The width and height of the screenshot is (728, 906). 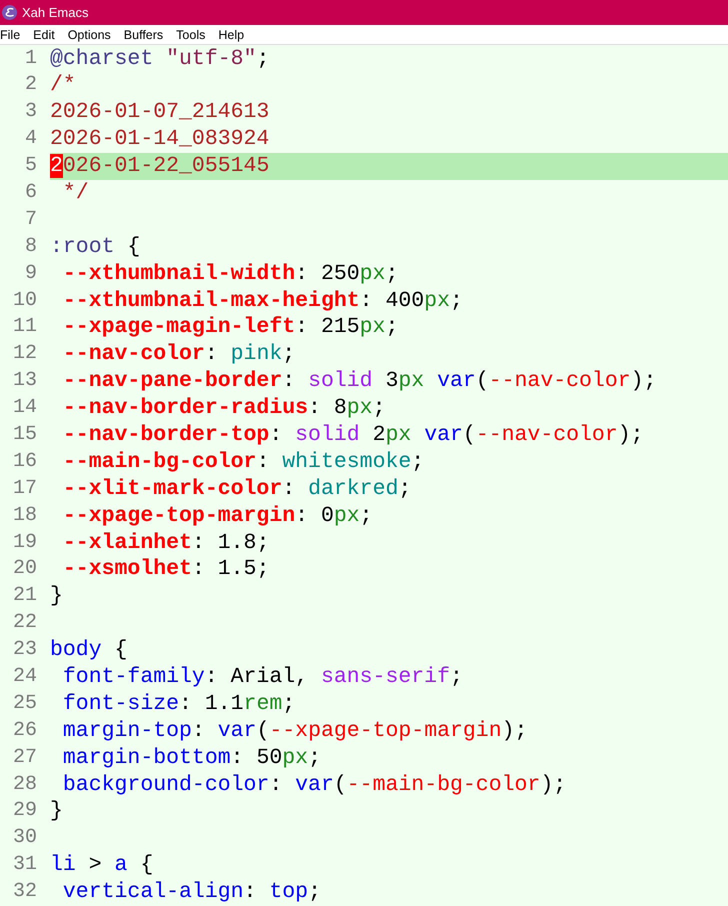 I want to click on line-number: 4, so click(x=30, y=139).